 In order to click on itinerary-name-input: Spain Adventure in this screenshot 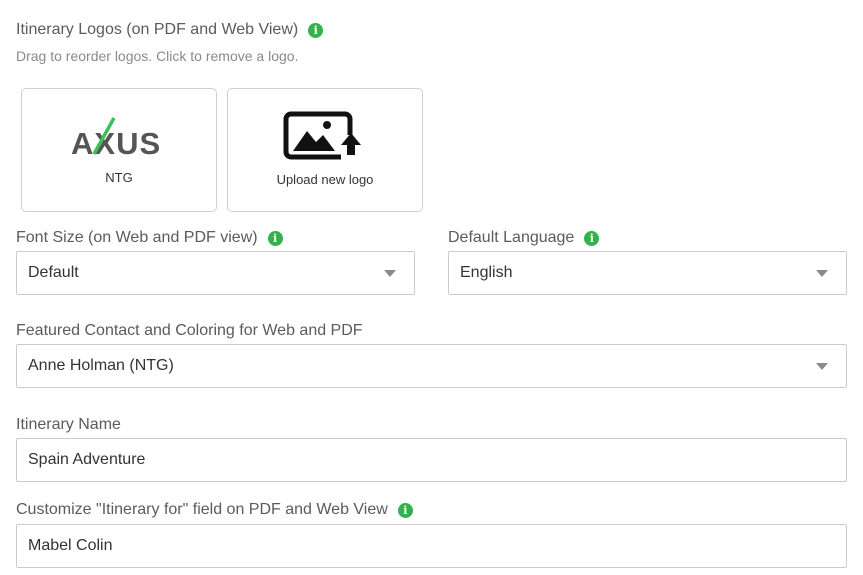, I will do `click(431, 460)`.